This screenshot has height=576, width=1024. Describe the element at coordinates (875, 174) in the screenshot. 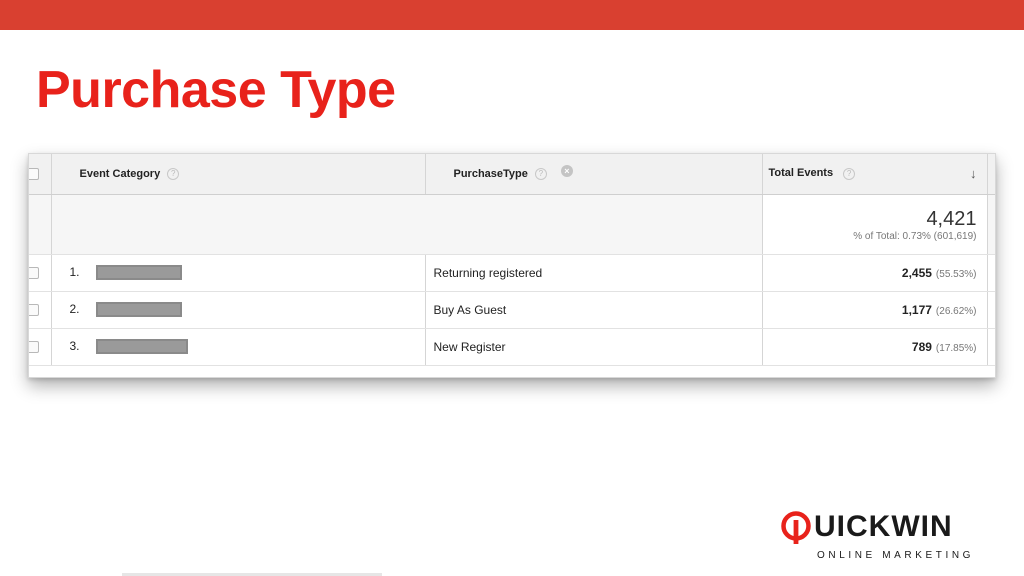

I see `column-header-total-events: Total Events ? ↓` at that location.